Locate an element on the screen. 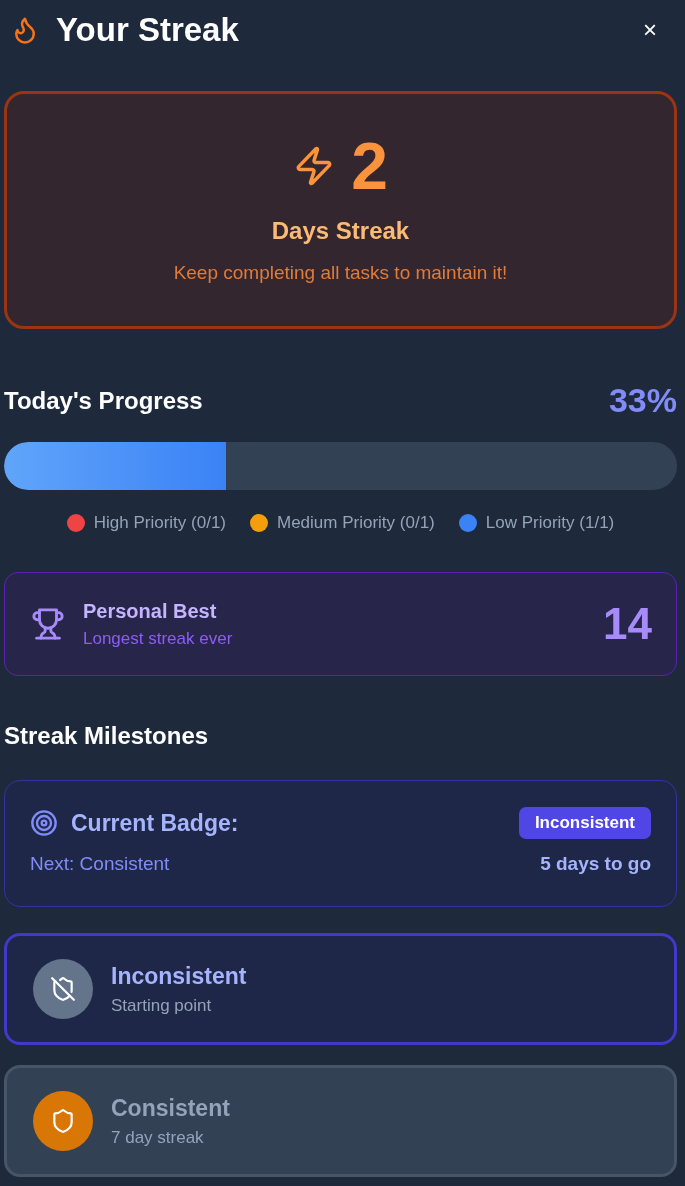  milestone-name: Inconsistent is located at coordinates (179, 976).